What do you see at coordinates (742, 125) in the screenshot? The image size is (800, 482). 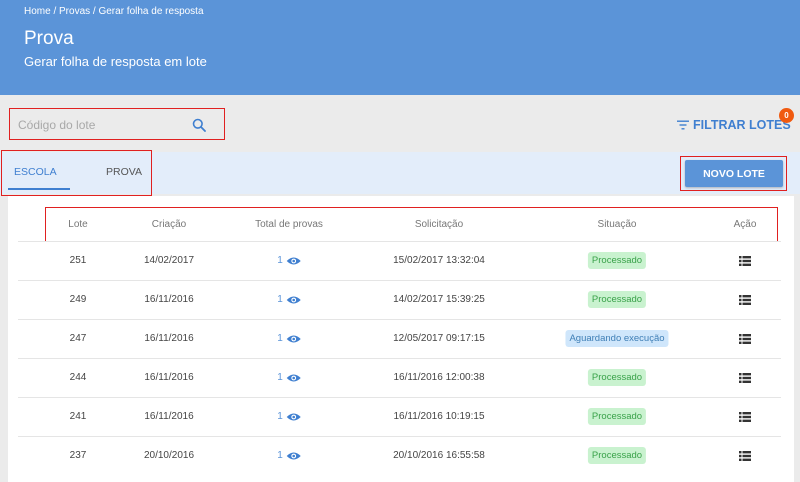 I see `filter-label: FILTRAR LOTES` at bounding box center [742, 125].